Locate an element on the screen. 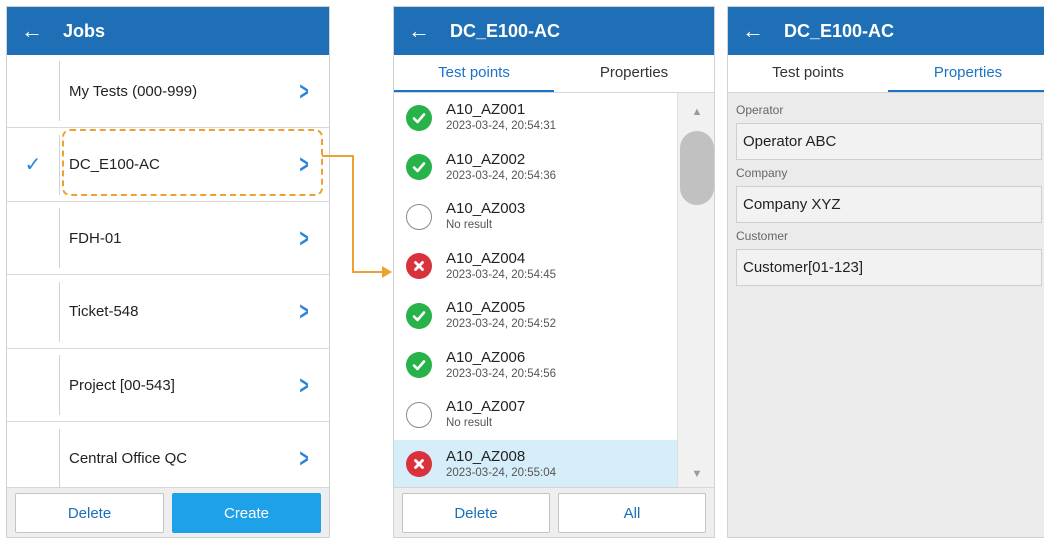  job-label: DC_E100-AC is located at coordinates (114, 164).